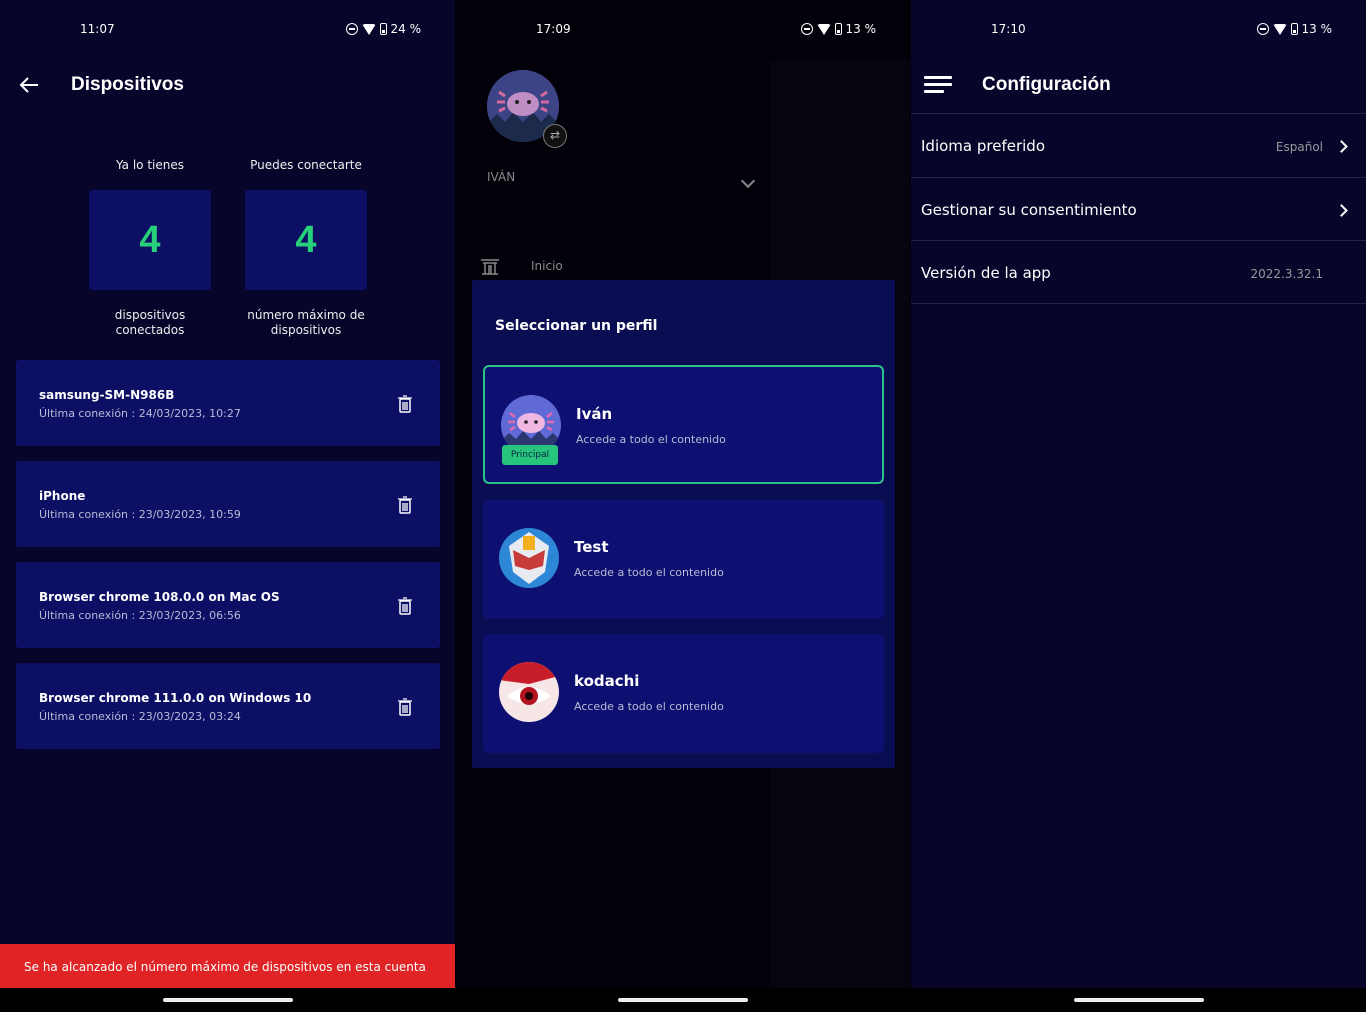 The height and width of the screenshot is (1012, 1366). What do you see at coordinates (62, 496) in the screenshot?
I see `device-name: iPhone` at bounding box center [62, 496].